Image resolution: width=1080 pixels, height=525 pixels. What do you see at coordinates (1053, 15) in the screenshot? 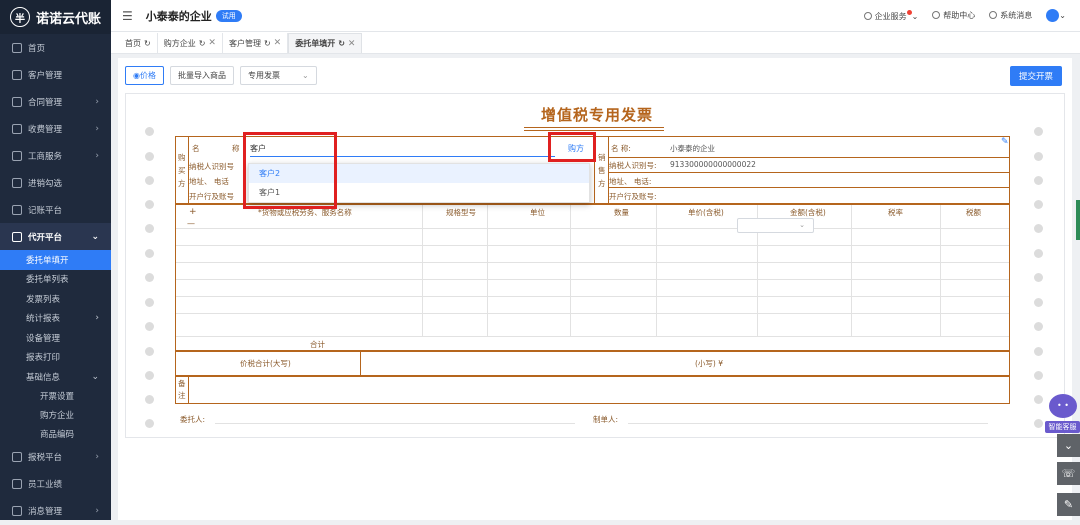
I see `avatar` at bounding box center [1053, 15].